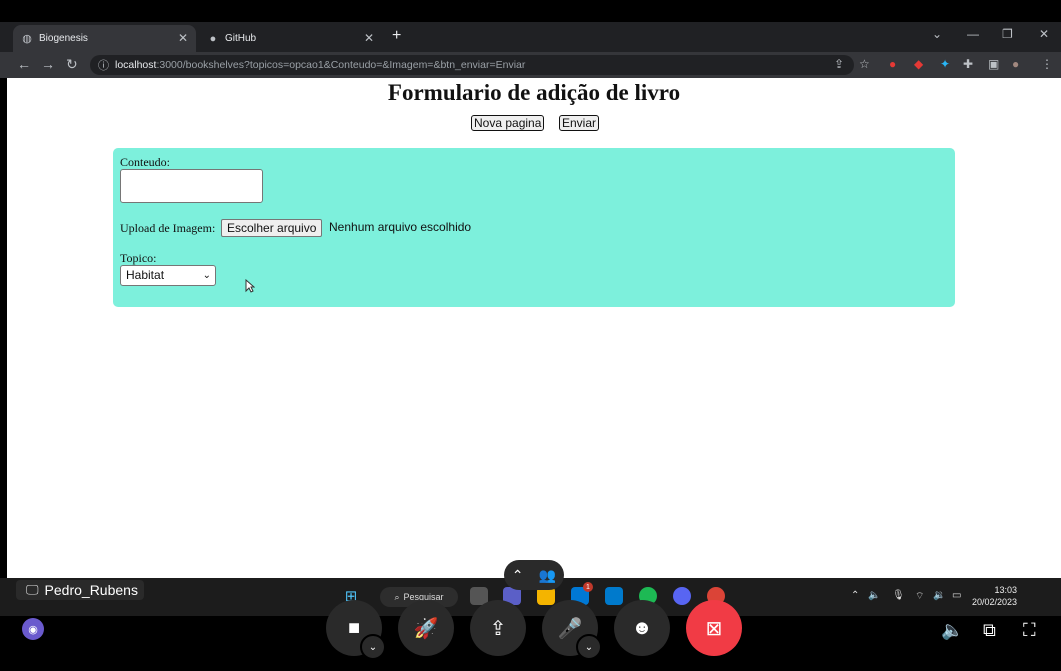  I want to click on top-strip, so click(530, 11).